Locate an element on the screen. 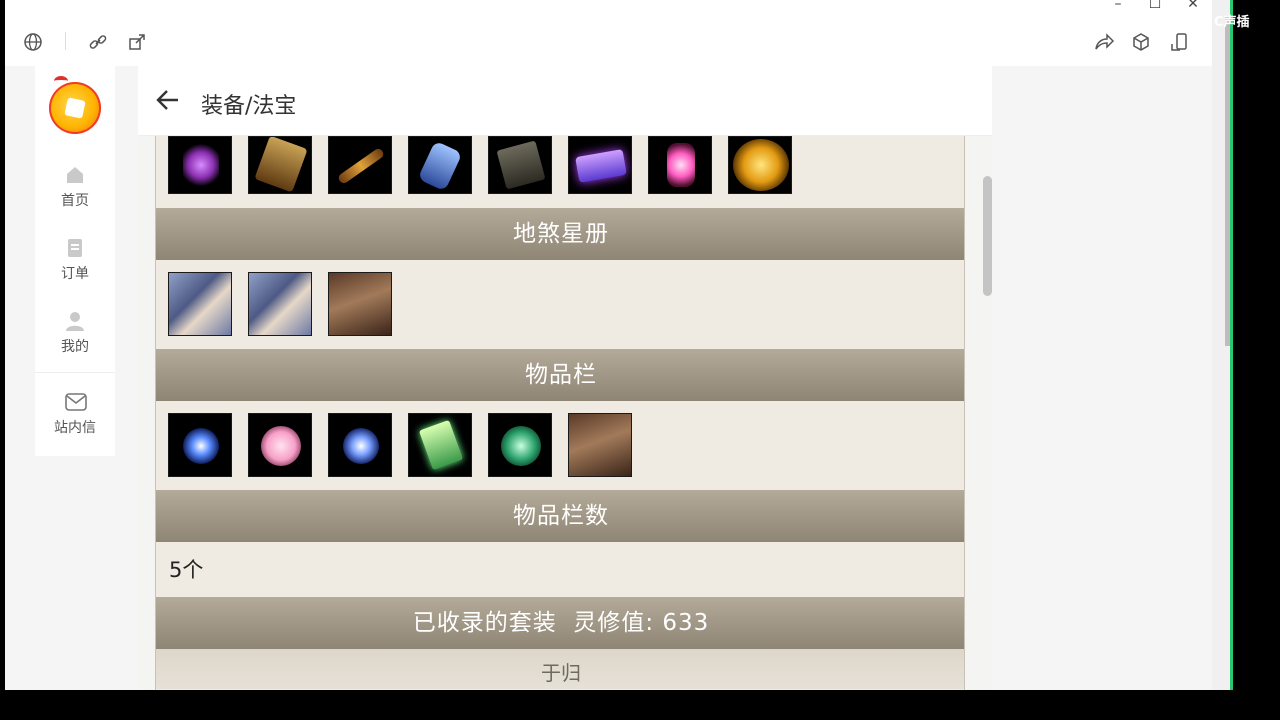 The width and height of the screenshot is (1280, 720). section-header-disha: 地煞星册 is located at coordinates (560, 234).